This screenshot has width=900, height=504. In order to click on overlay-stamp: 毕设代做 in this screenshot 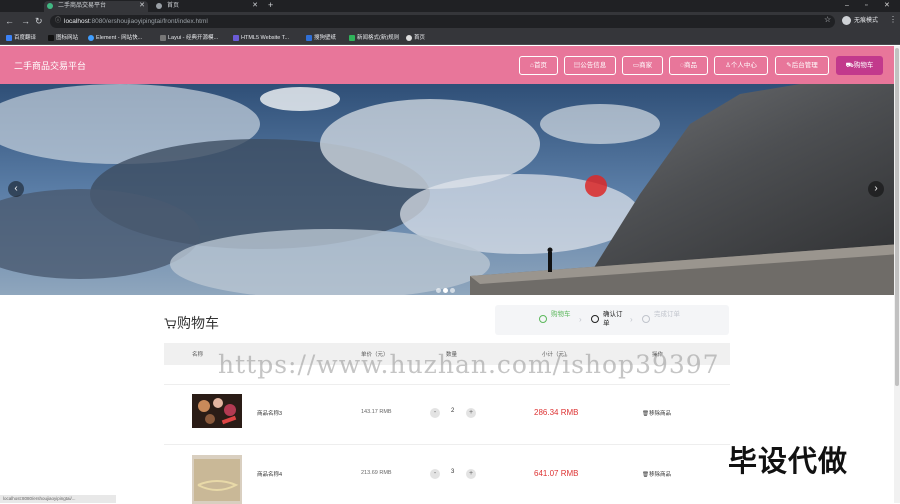, I will do `click(788, 461)`.